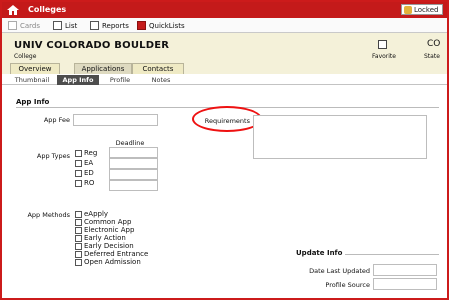 The height and width of the screenshot is (300, 449). Describe the element at coordinates (78, 238) in the screenshot. I see `method-early-action-checkbox` at that location.